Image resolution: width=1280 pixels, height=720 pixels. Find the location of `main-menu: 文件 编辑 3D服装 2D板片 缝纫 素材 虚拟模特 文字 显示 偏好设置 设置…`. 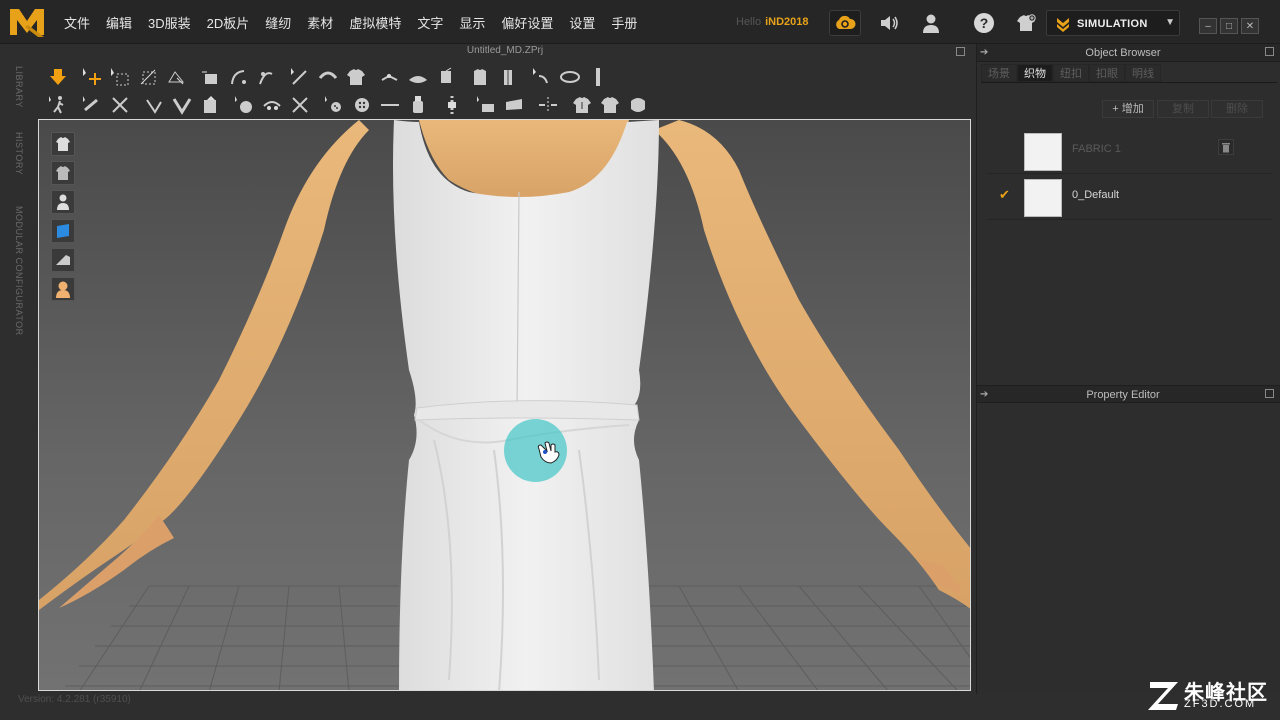

main-menu: 文件 编辑 3D服装 2D板片 缝纫 素材 虚拟模特 文字 显示 偏好设置 设置… is located at coordinates (350, 22).